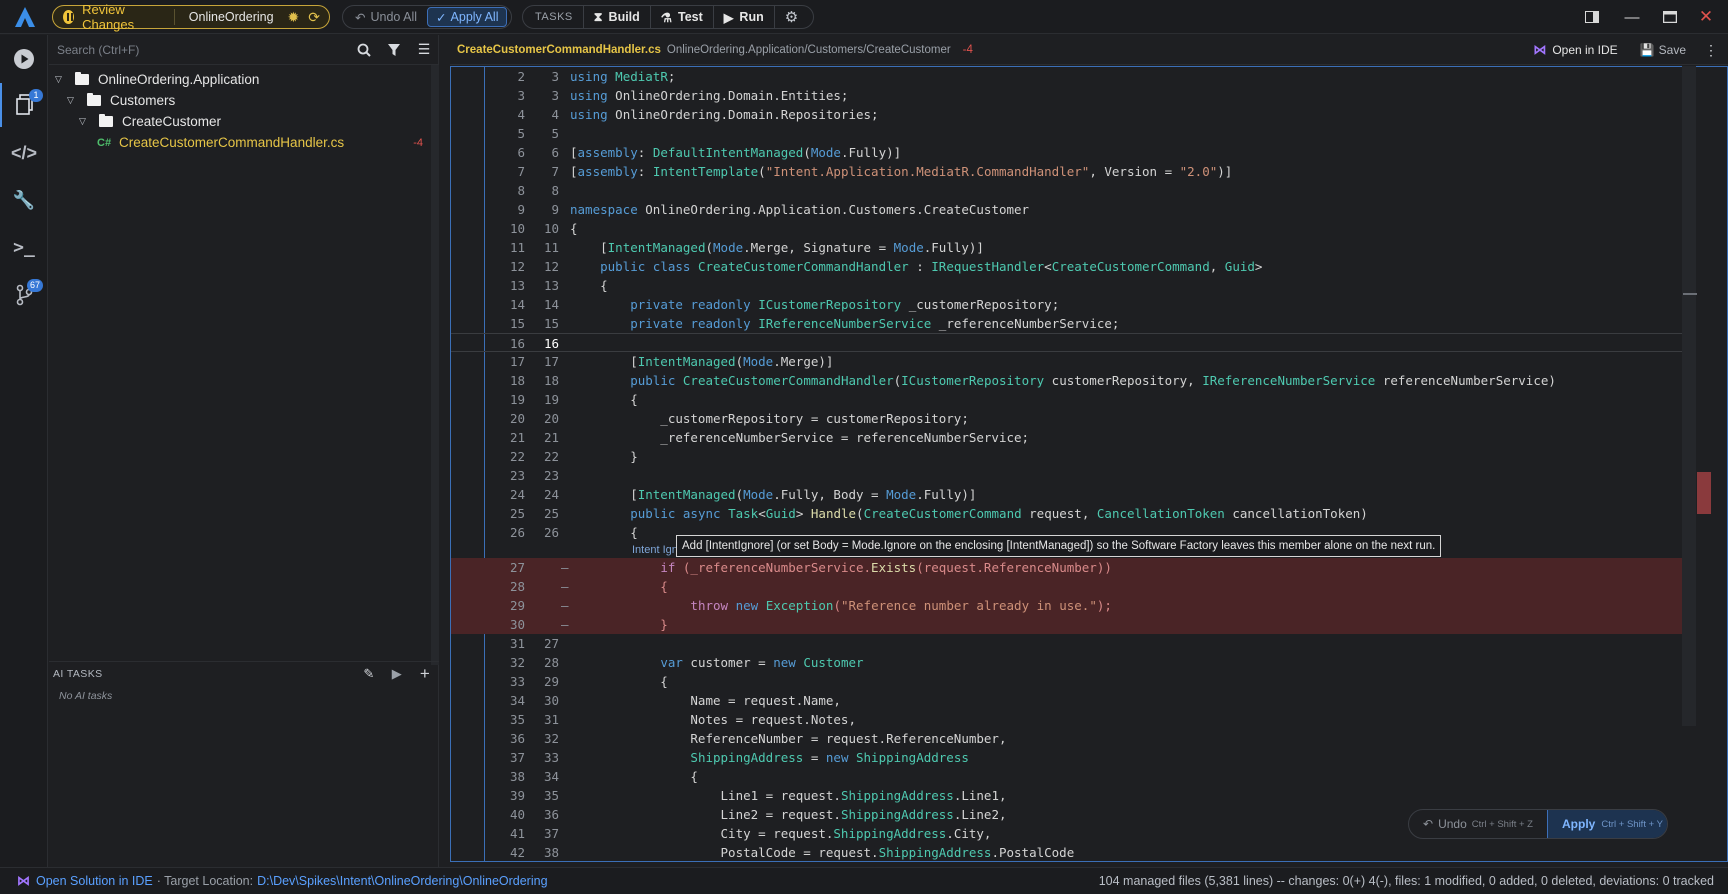 This screenshot has width=1728, height=894. Describe the element at coordinates (1073, 681) in the screenshot. I see `code-line: 33 29 {` at that location.